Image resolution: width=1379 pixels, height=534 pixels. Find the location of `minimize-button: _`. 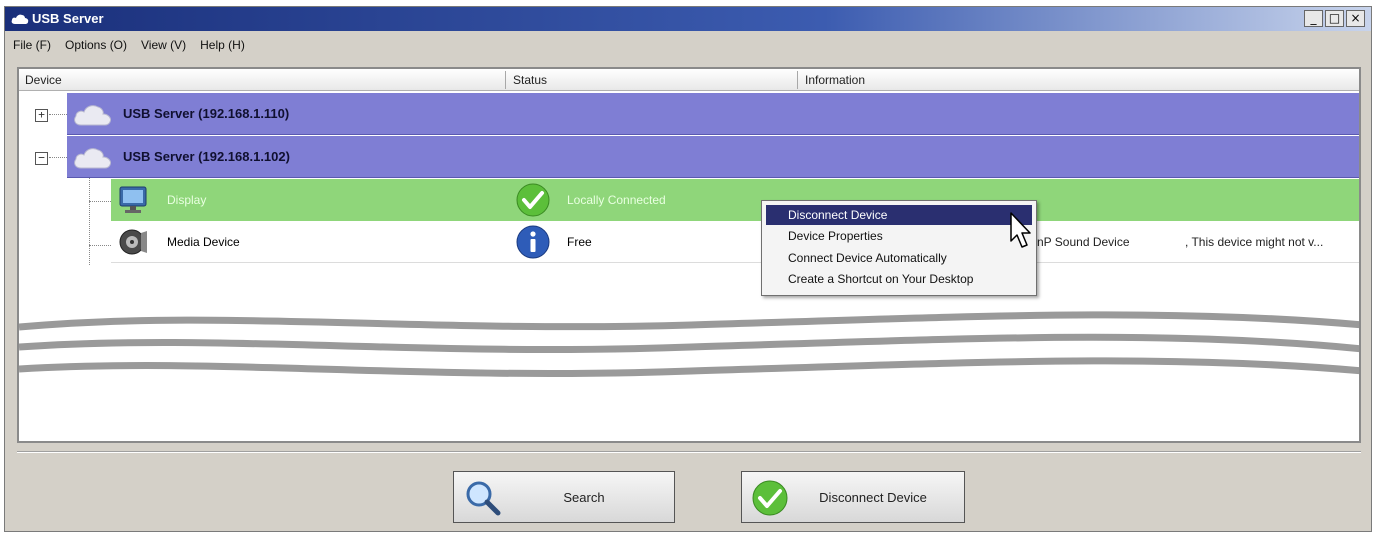

minimize-button: _ is located at coordinates (1313, 18).